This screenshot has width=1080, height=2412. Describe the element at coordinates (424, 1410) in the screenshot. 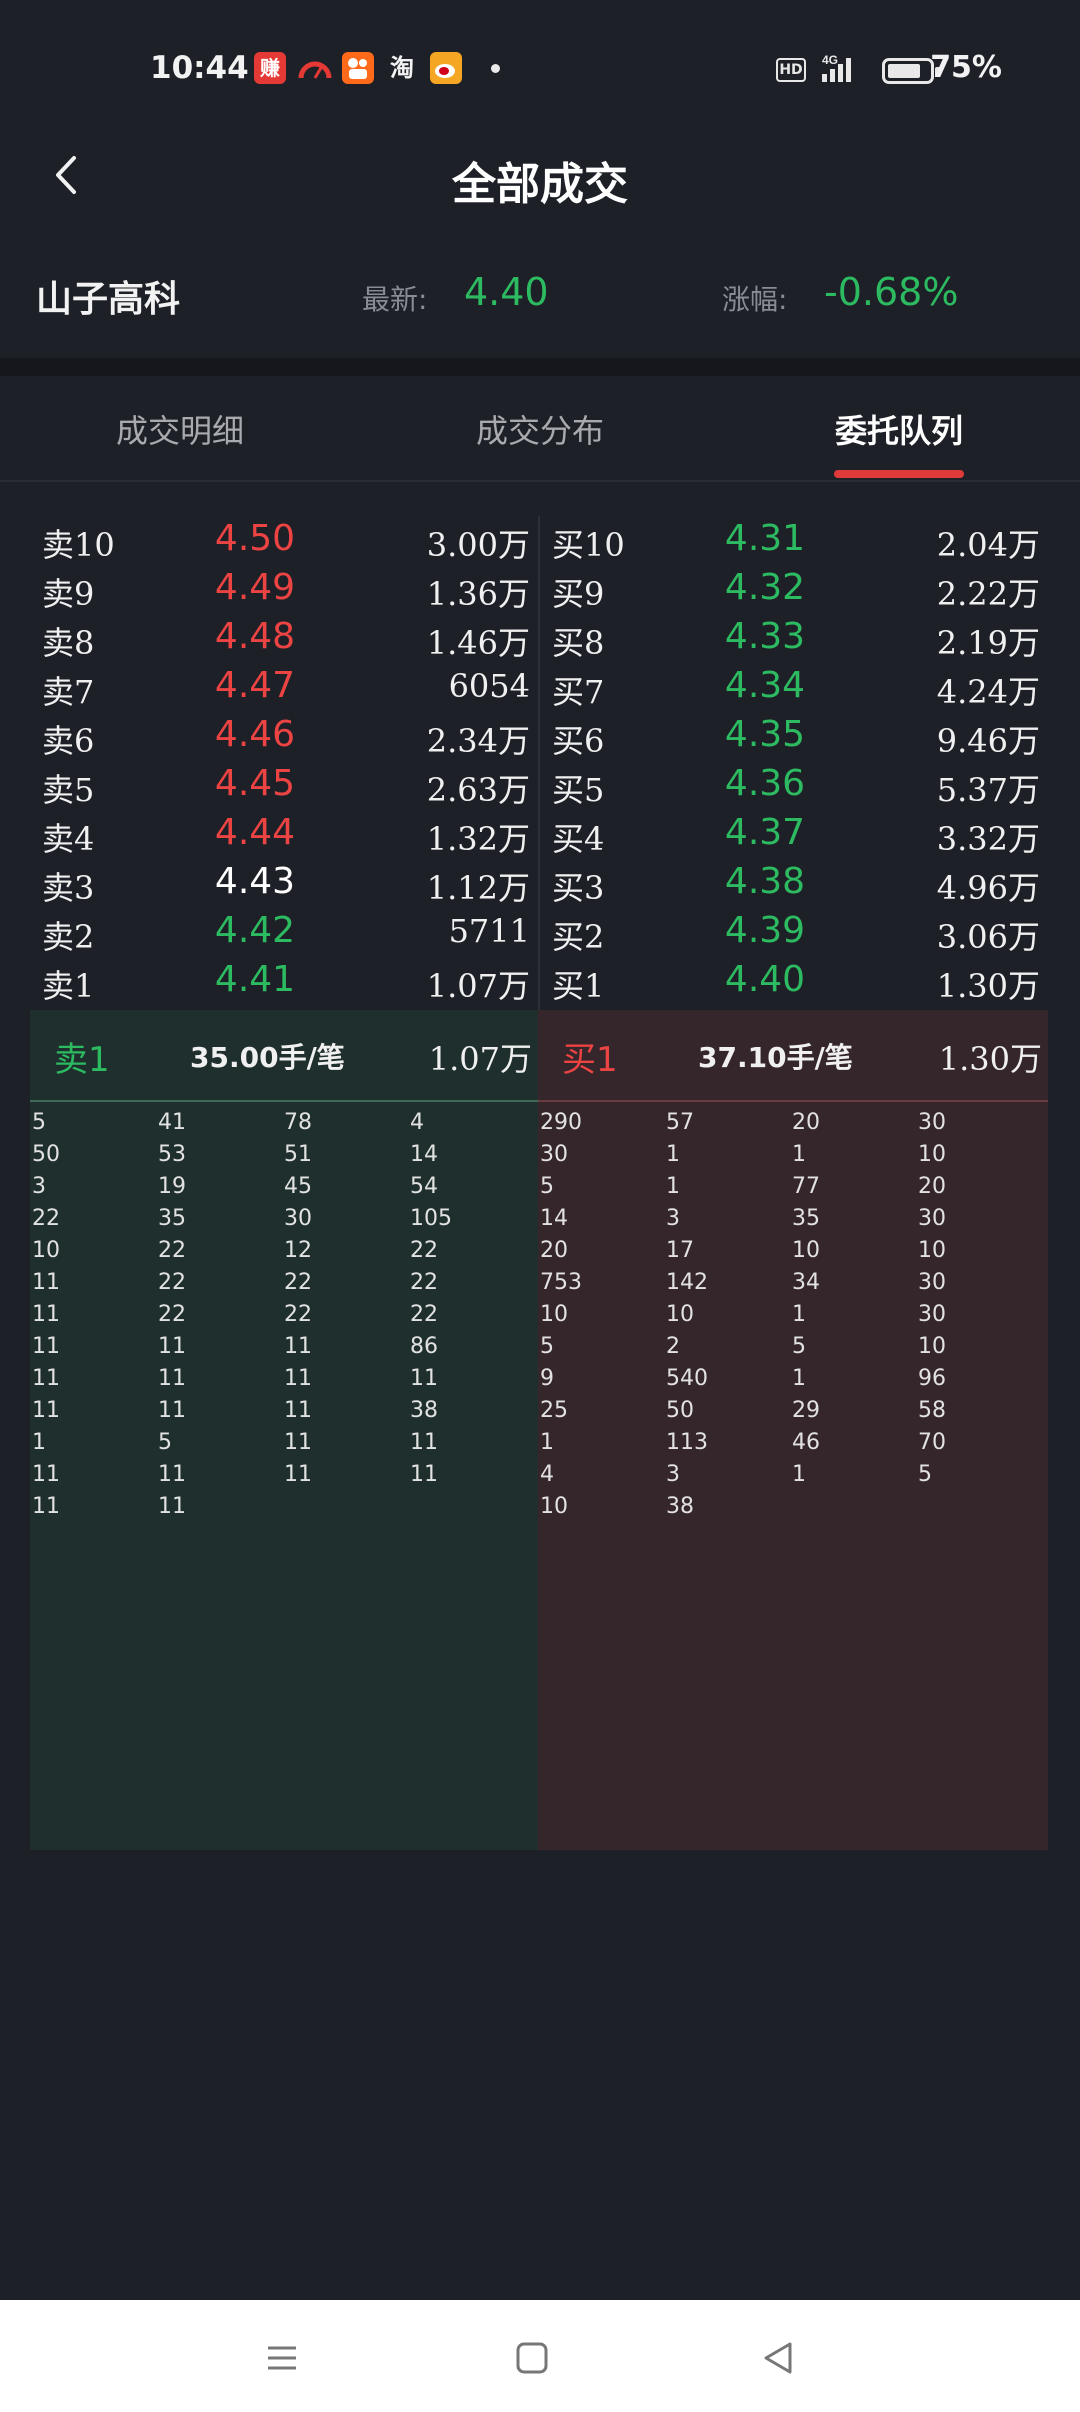

I see `sell-queue-cell: 38` at that location.